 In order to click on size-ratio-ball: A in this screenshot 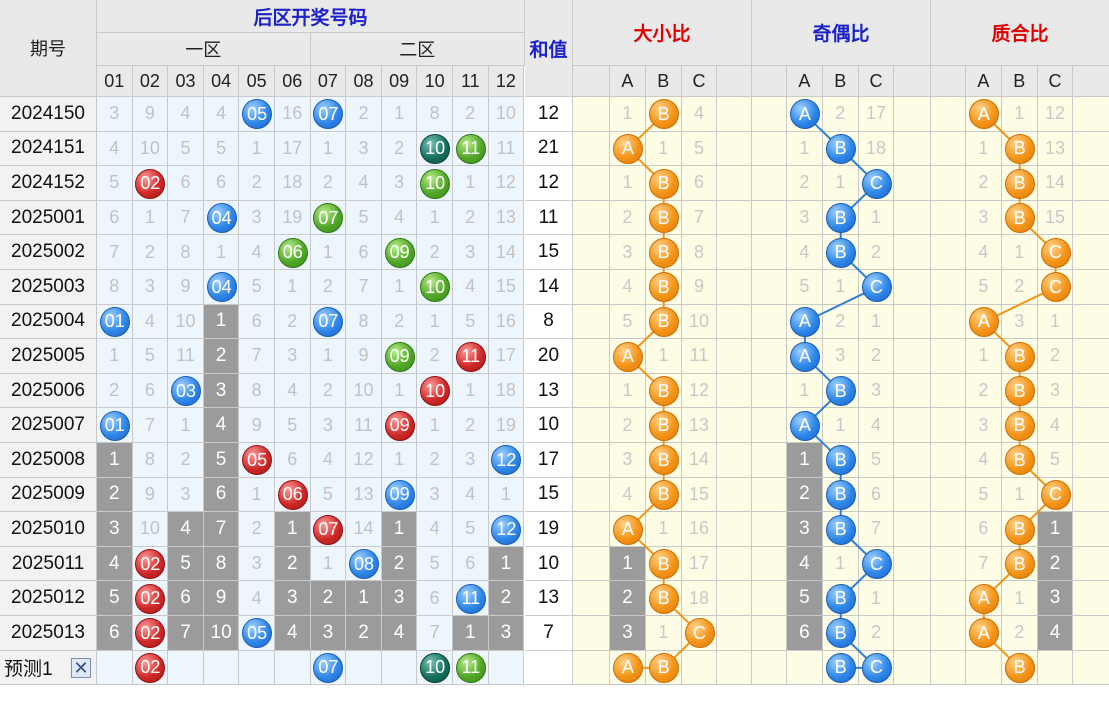, I will do `click(627, 148)`.